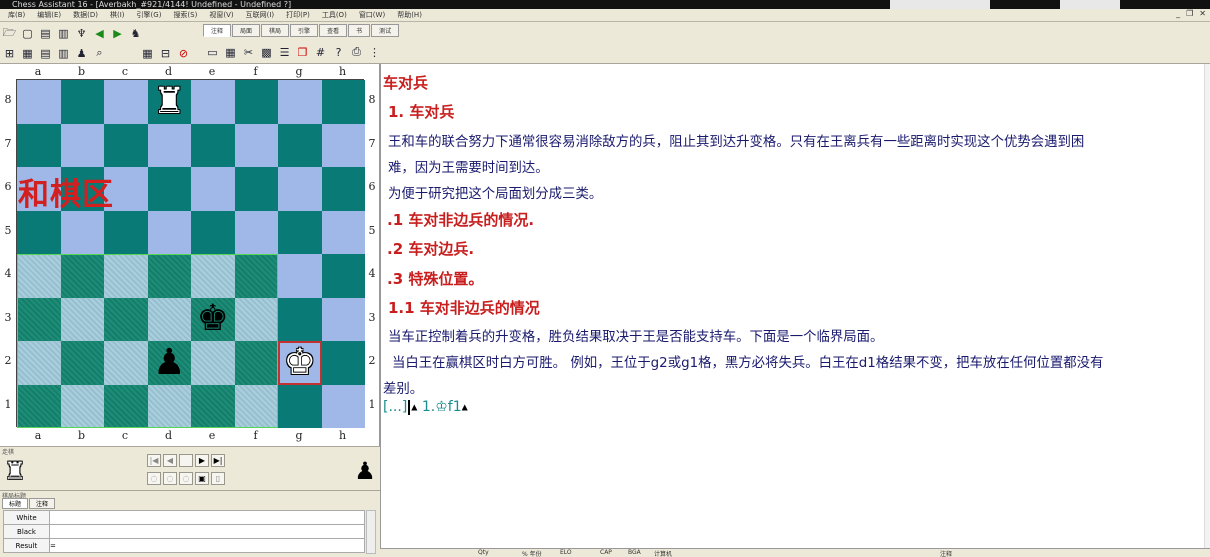  I want to click on black-king-icon: ♚, so click(213, 320).